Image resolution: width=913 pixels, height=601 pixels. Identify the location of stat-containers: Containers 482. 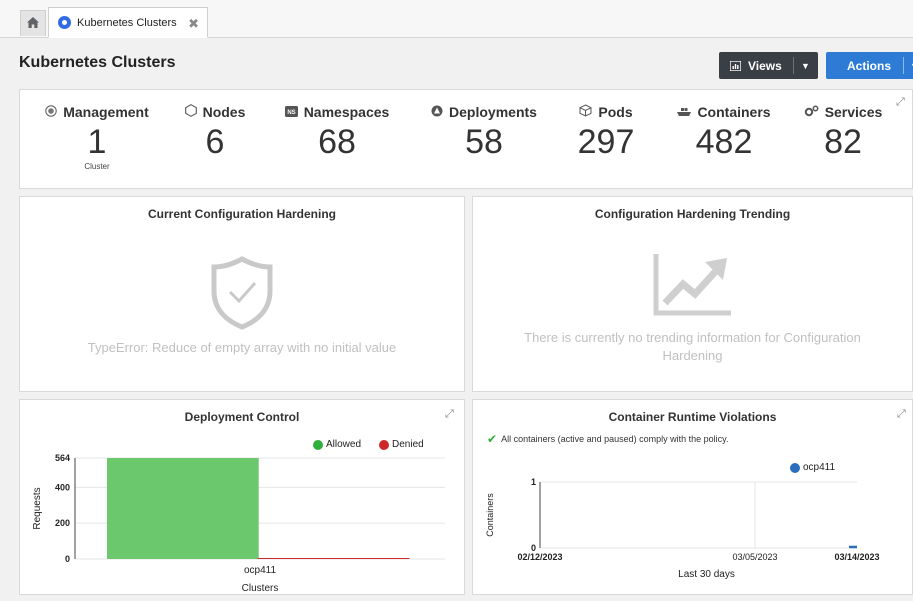
(724, 132).